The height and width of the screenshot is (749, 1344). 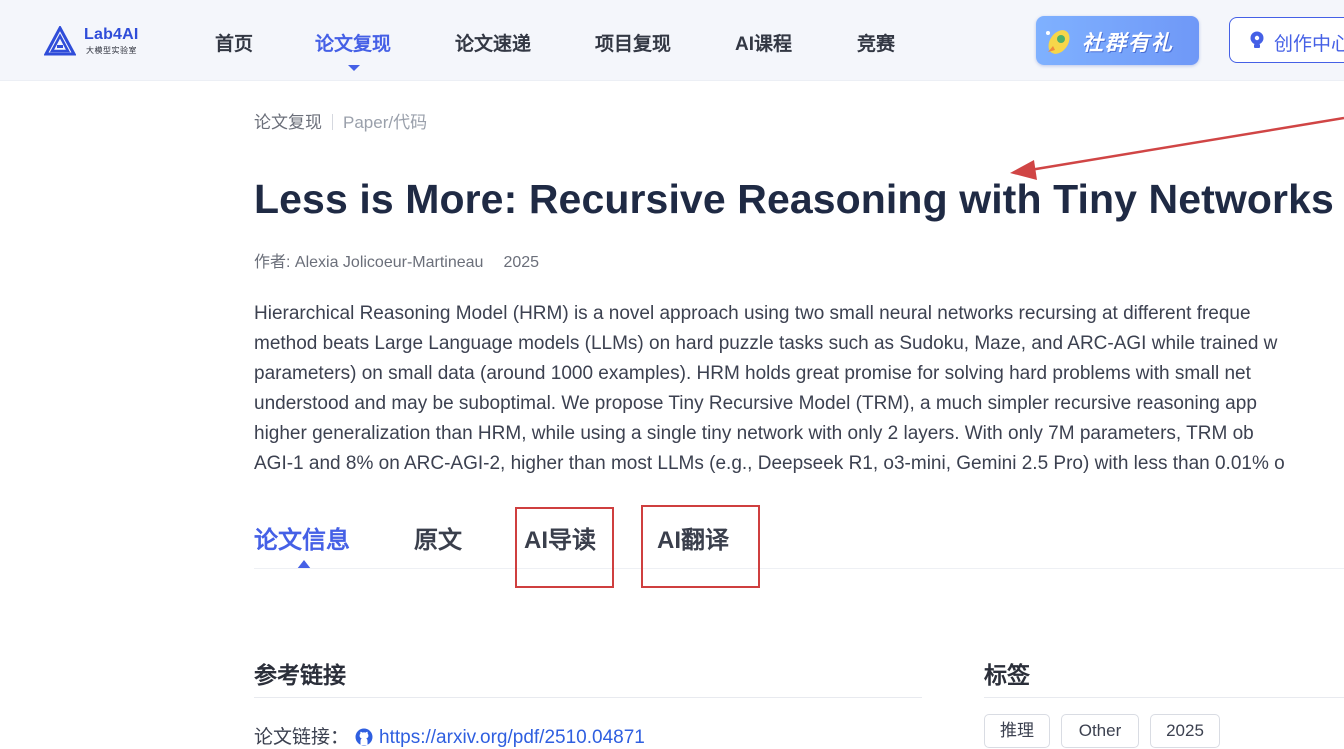 I want to click on tags-divider, so click(x=1164, y=697).